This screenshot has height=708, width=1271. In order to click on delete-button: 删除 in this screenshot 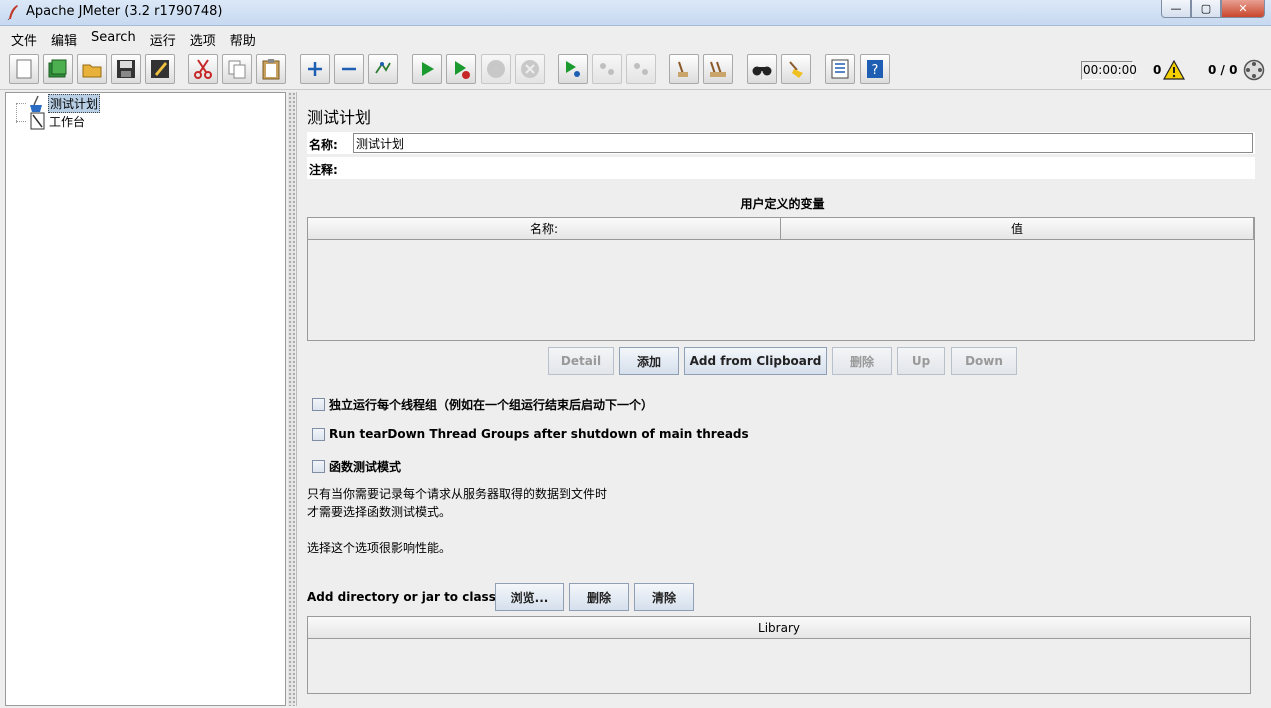, I will do `click(862, 361)`.